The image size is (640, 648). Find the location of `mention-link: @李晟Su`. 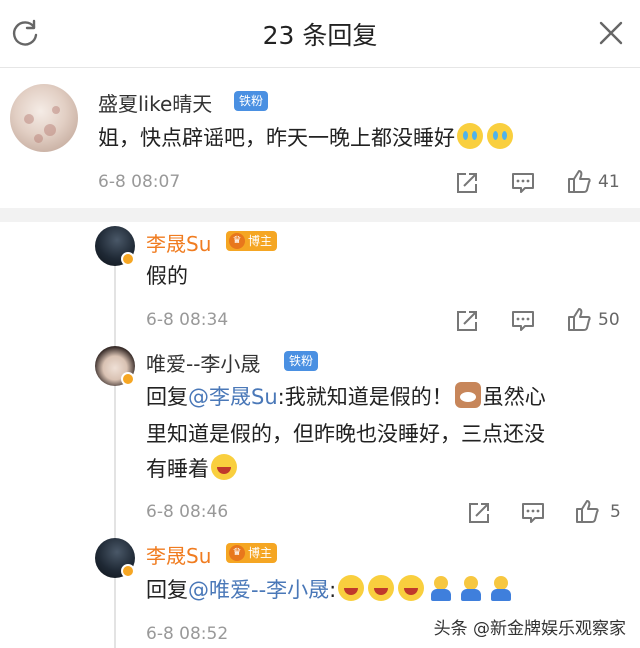

mention-link: @李晟Su is located at coordinates (233, 397).